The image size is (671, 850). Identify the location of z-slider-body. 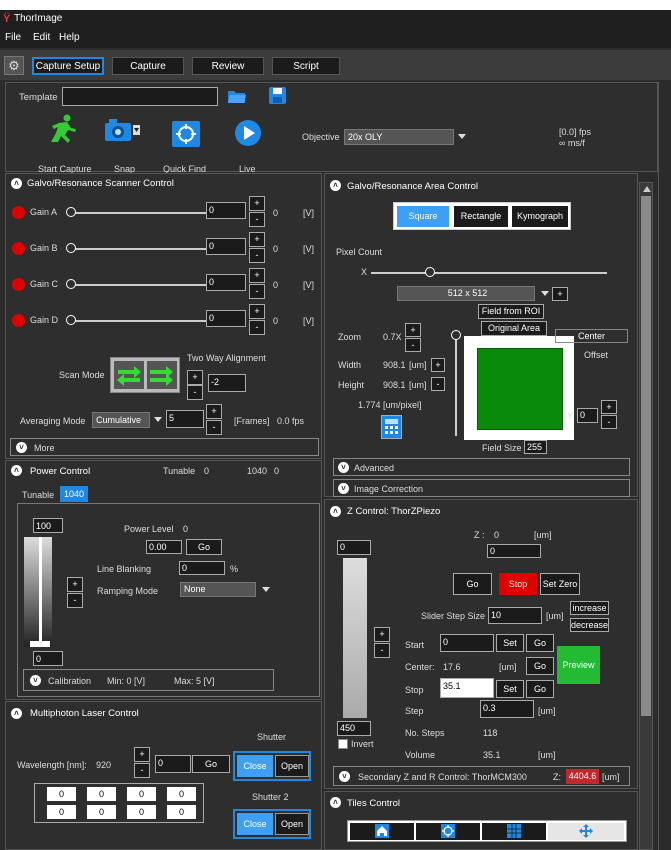
(355, 638).